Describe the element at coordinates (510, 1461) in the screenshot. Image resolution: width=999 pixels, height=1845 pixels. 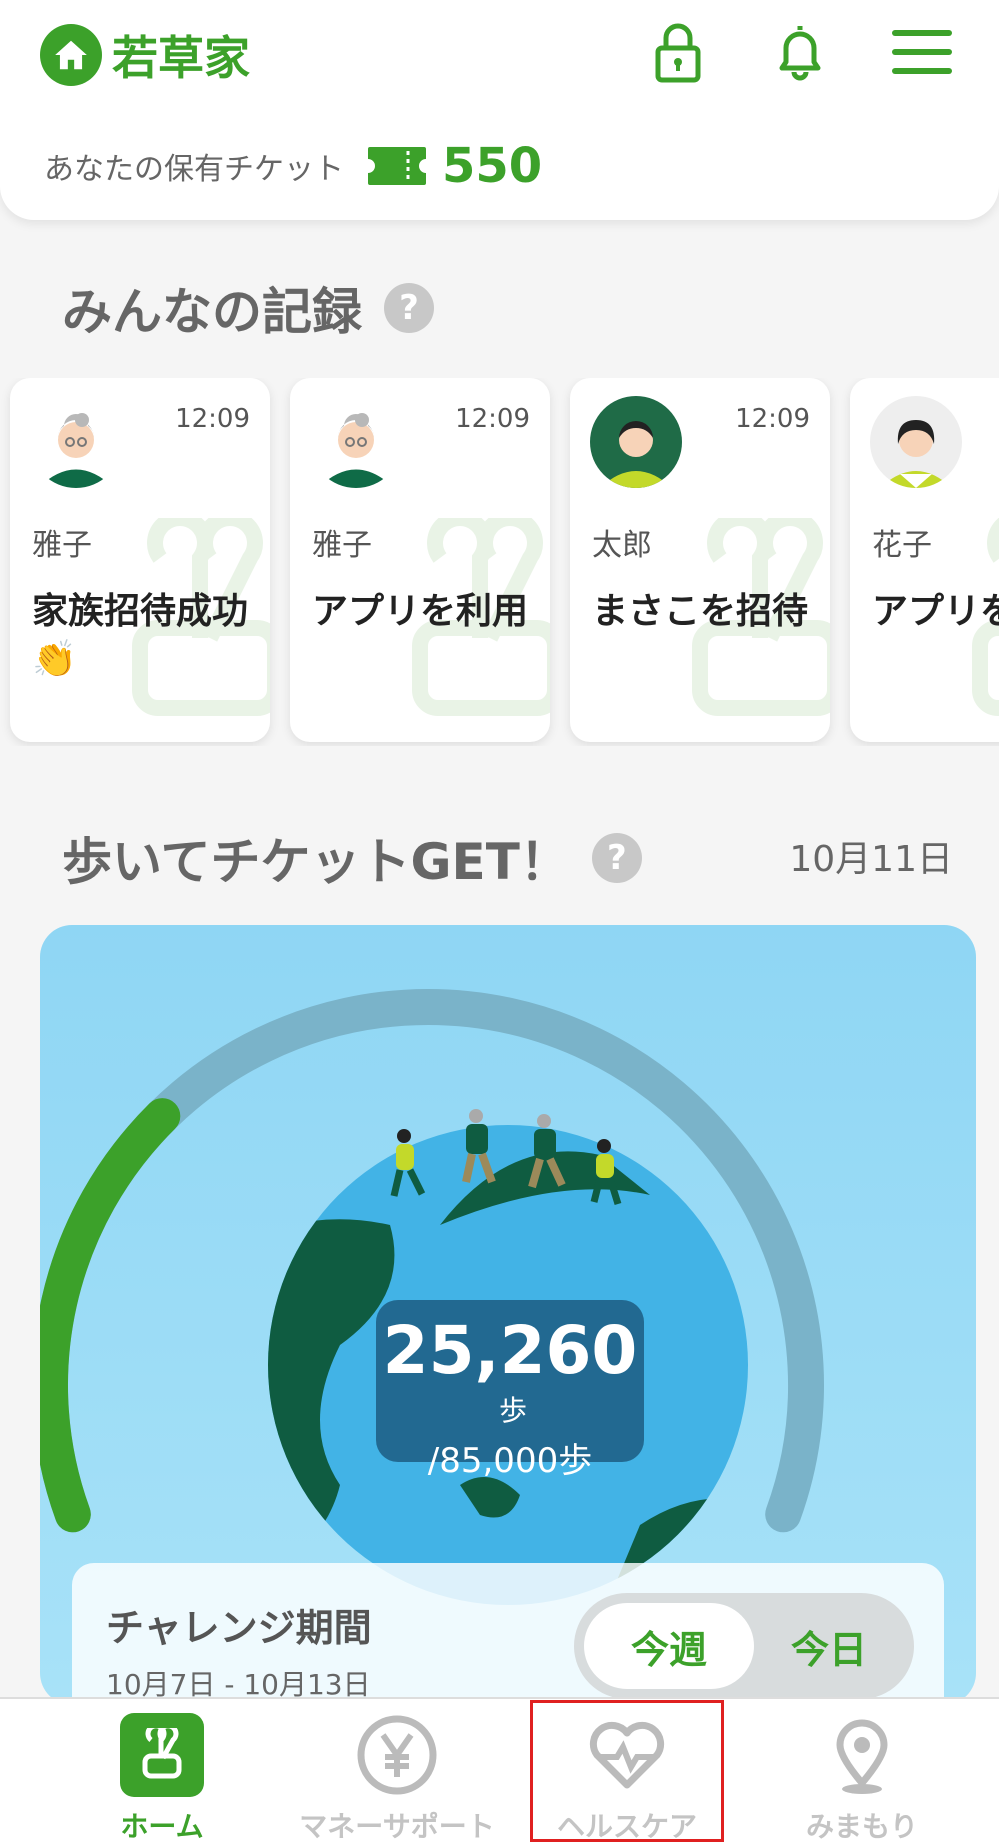
I see `steps-goal: /85,000歩` at that location.